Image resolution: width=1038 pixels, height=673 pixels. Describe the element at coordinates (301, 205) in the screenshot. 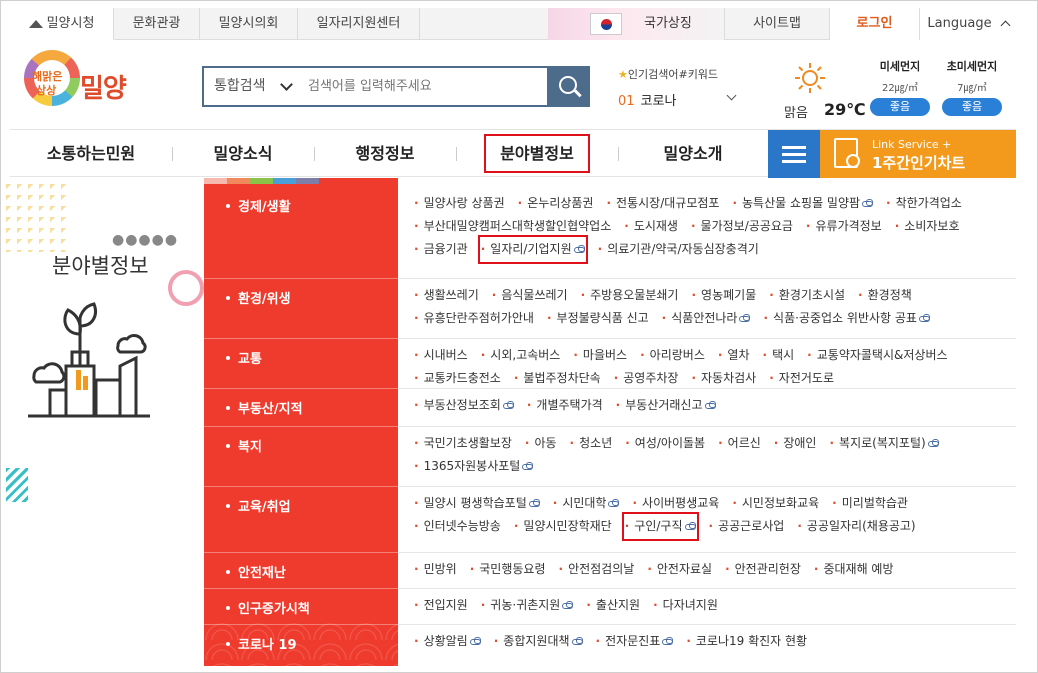

I see `category-item: 경제/생활` at that location.